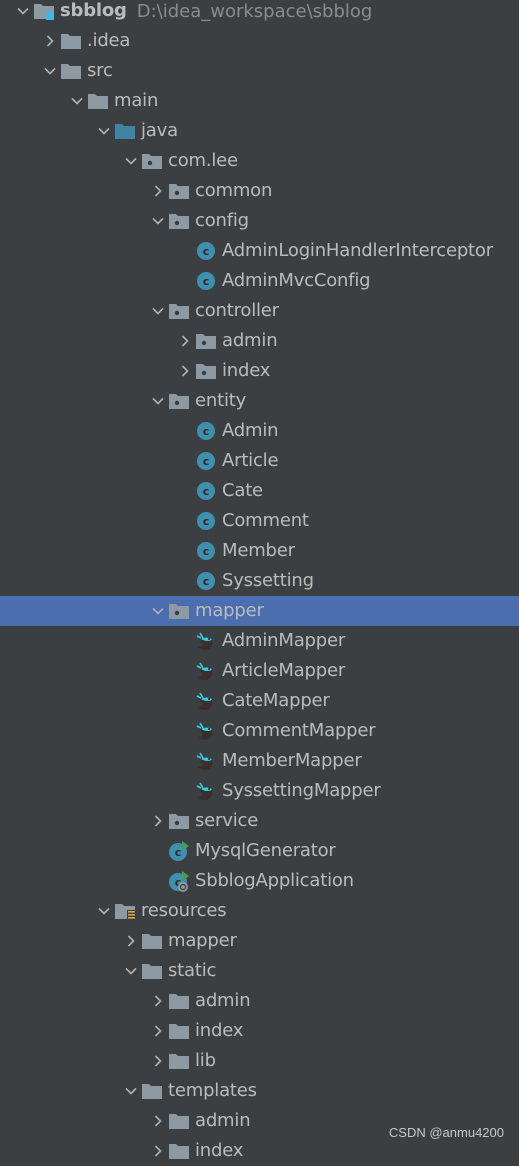 The image size is (519, 1166). What do you see at coordinates (109, 40) in the screenshot?
I see `node-label: .idea` at bounding box center [109, 40].